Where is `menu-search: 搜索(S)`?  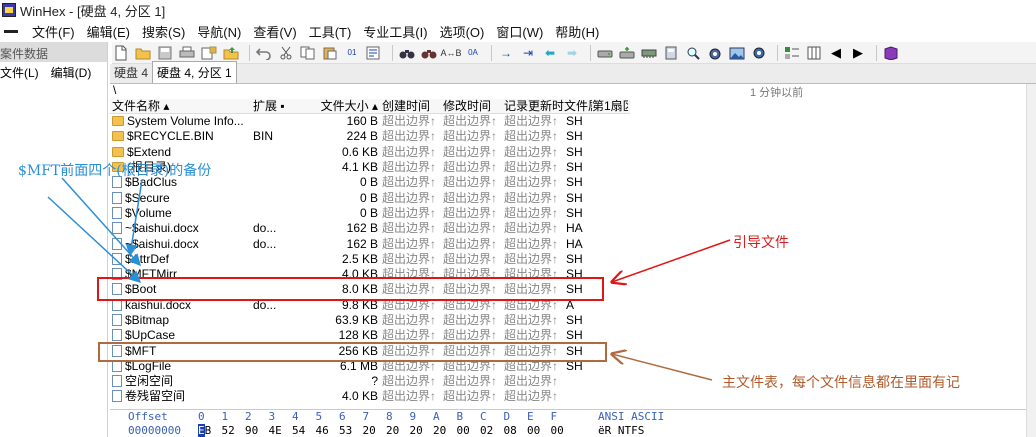 menu-search: 搜索(S) is located at coordinates (163, 31).